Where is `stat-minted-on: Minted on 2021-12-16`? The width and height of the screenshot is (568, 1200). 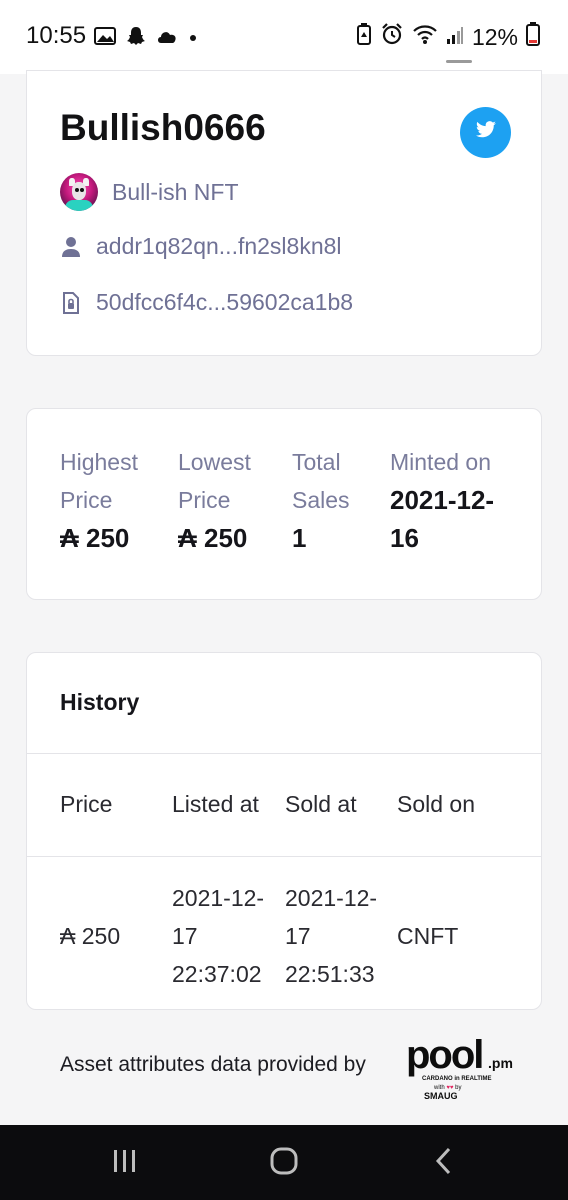 stat-minted-on: Minted on 2021-12-16 is located at coordinates (455, 500).